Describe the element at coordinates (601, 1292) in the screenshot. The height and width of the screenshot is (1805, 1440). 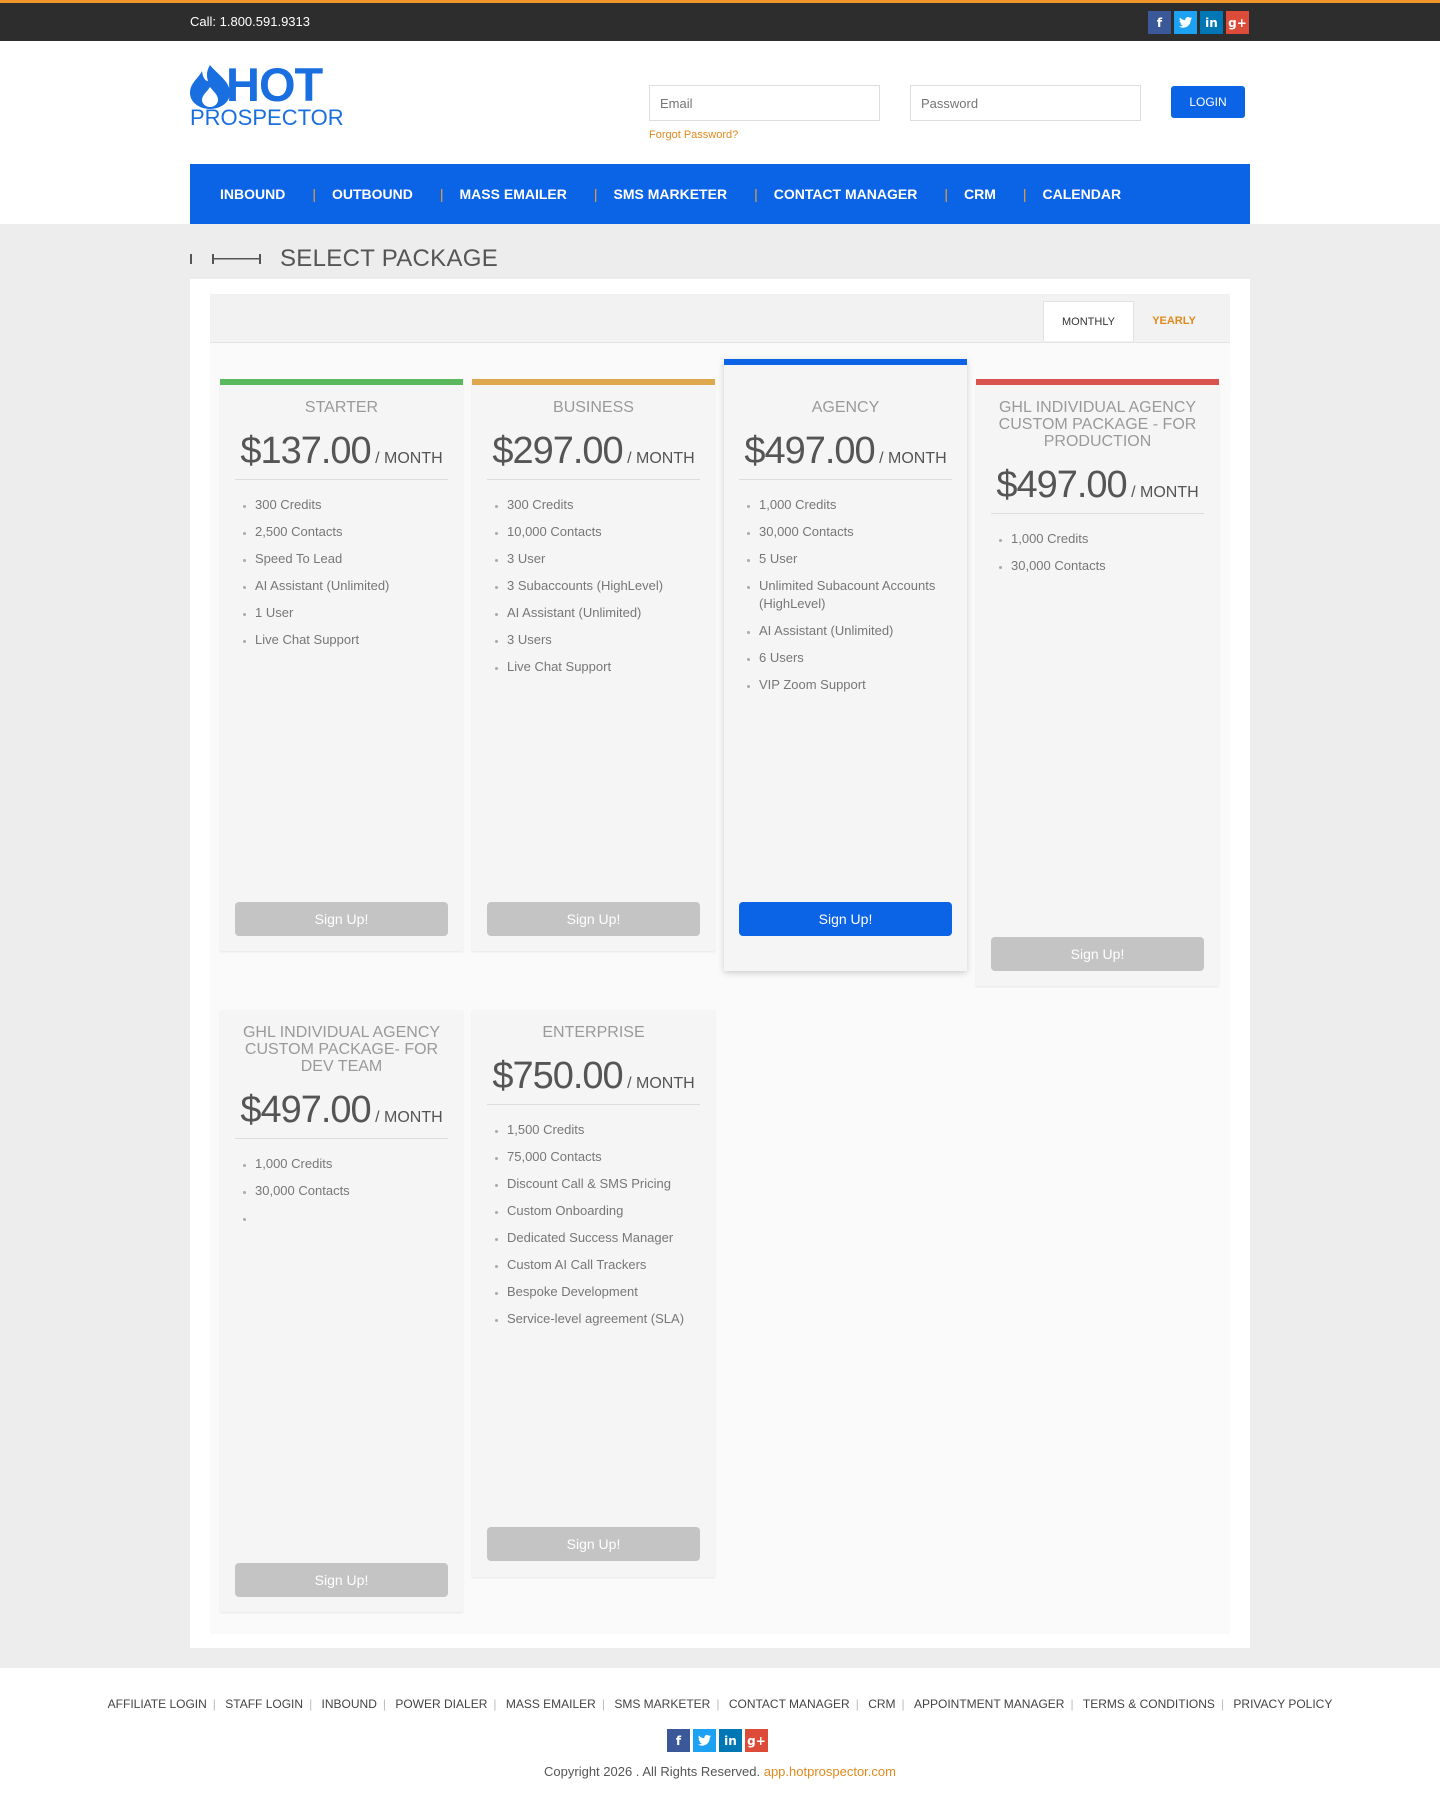
I see `feature-item: Bespoke Development` at that location.